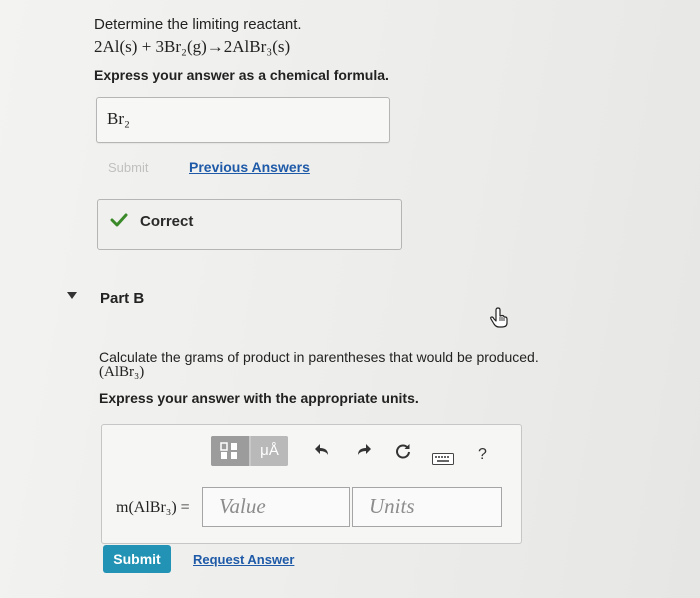  What do you see at coordinates (269, 451) in the screenshot?
I see `units-symbol-button: μÅ` at bounding box center [269, 451].